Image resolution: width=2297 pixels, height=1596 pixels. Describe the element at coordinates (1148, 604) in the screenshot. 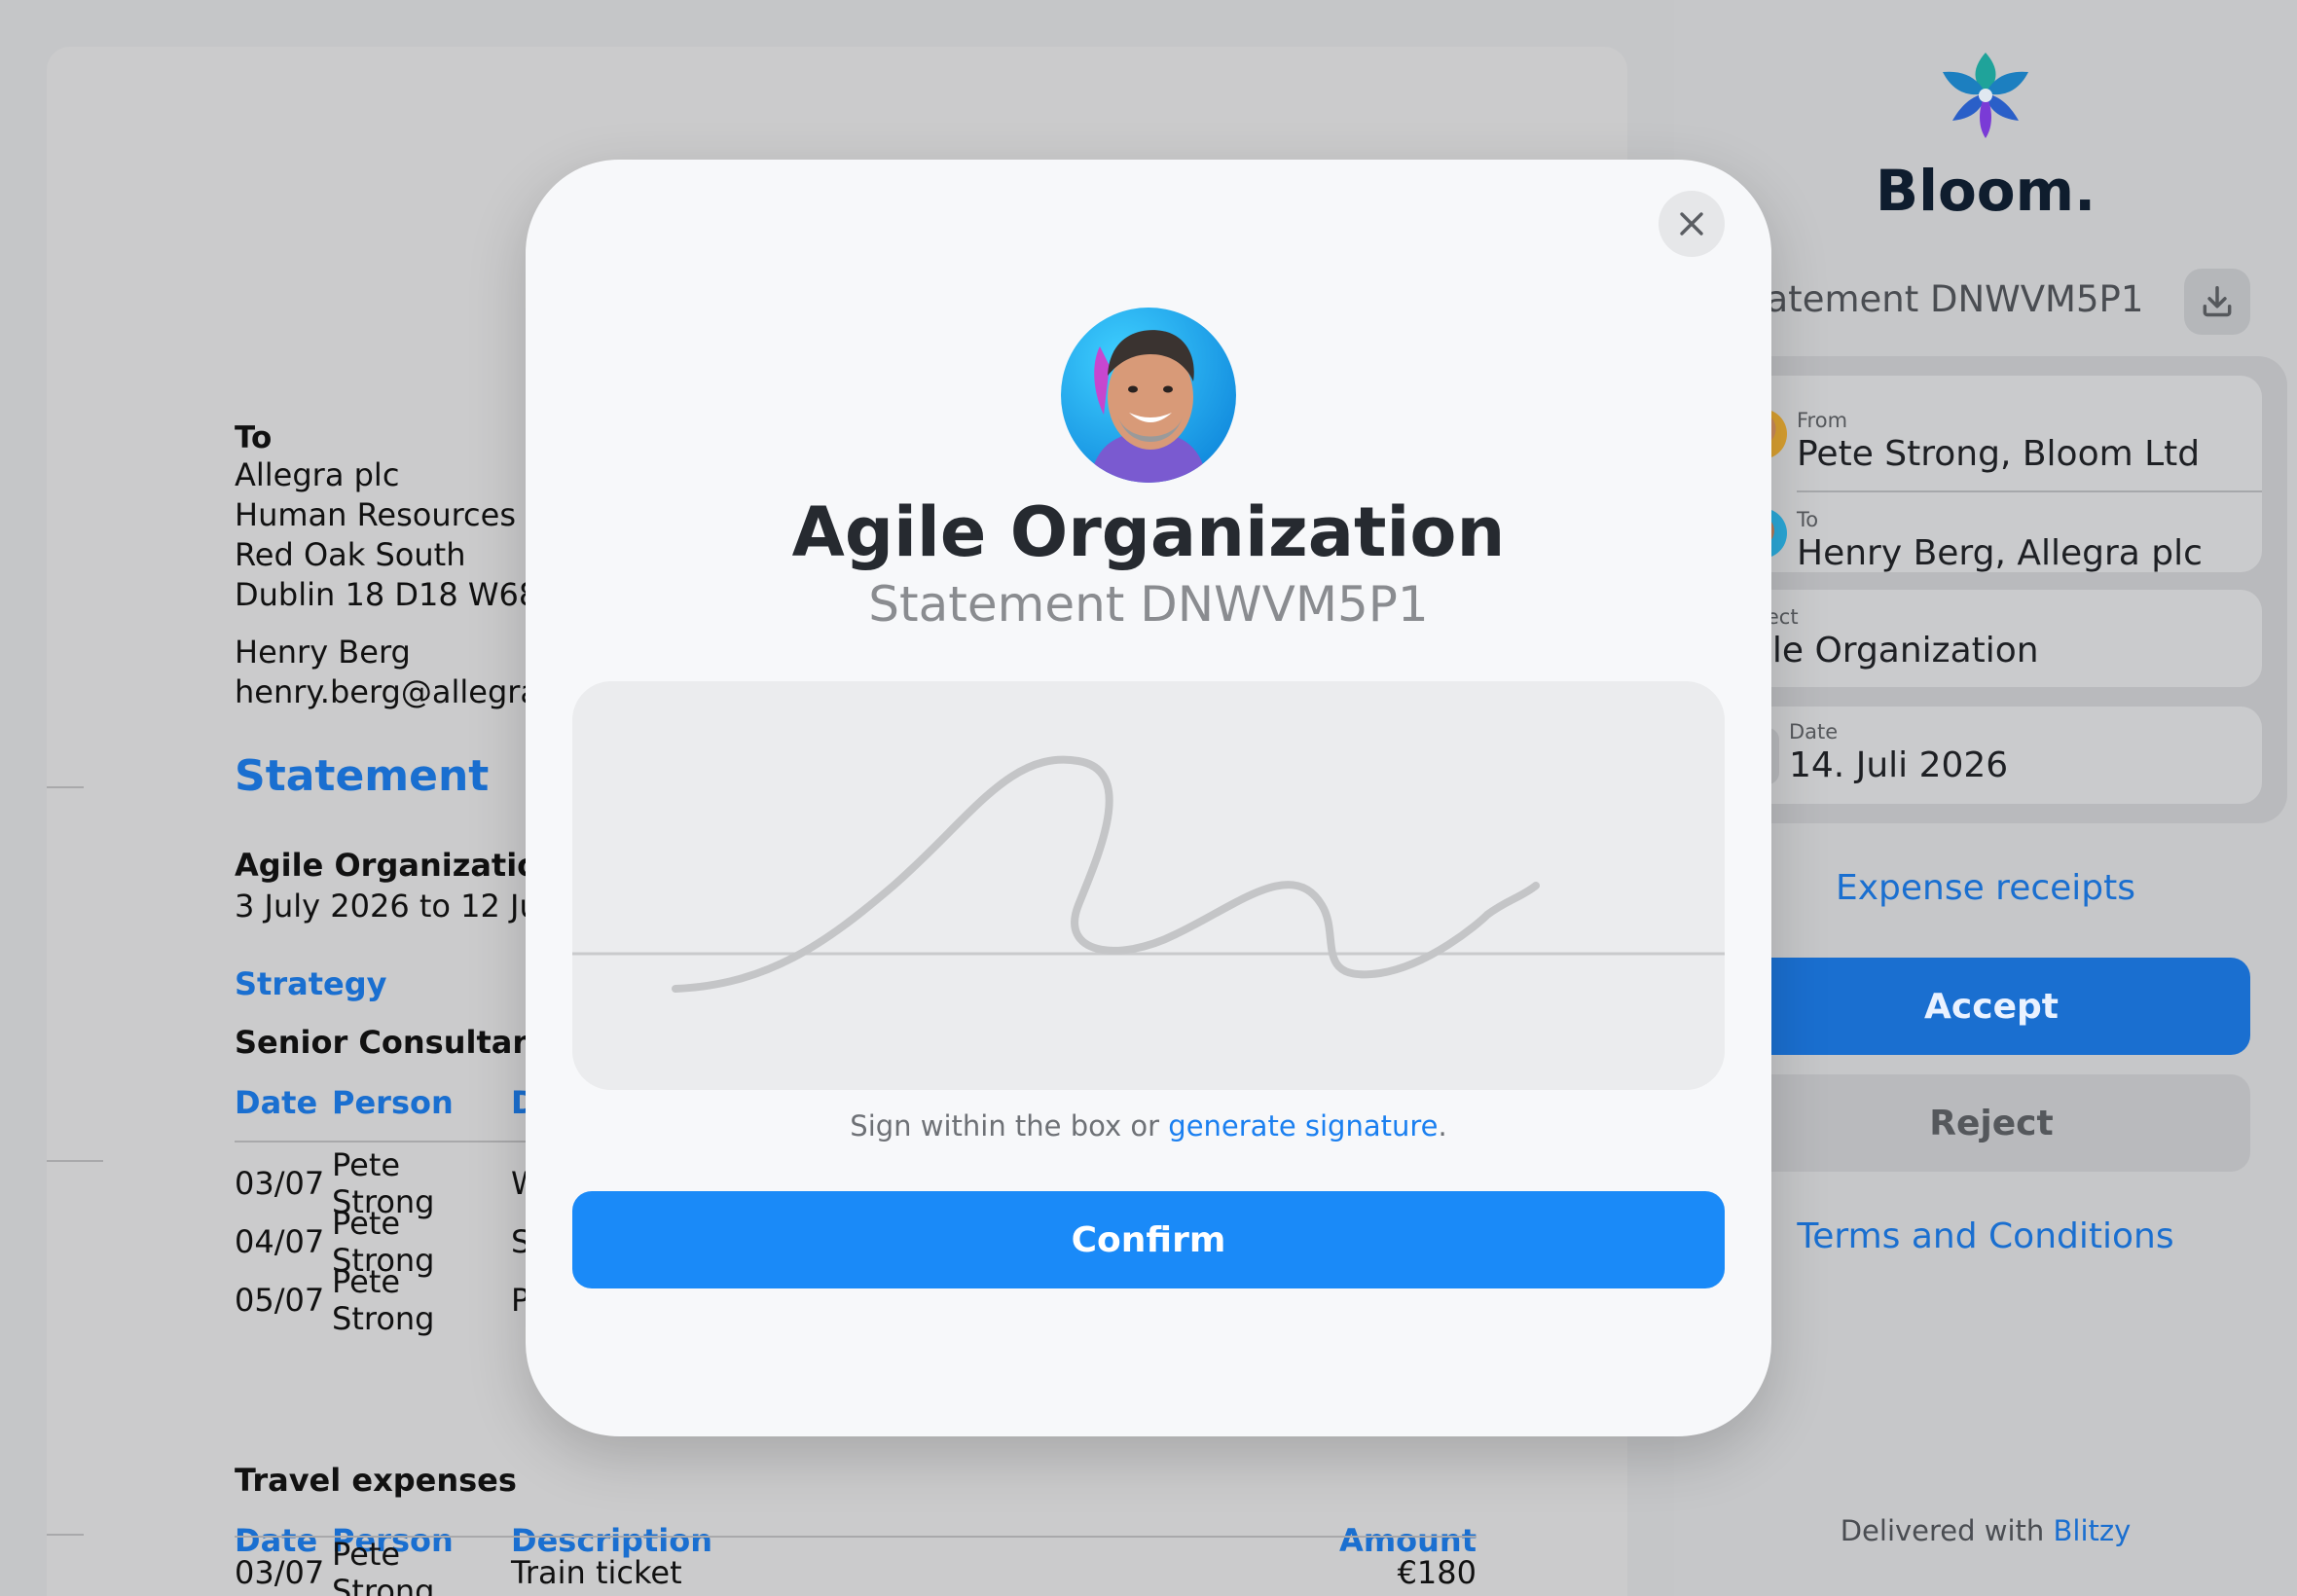

I see `modal-subtitle: Statement DNWVM5P1` at that location.